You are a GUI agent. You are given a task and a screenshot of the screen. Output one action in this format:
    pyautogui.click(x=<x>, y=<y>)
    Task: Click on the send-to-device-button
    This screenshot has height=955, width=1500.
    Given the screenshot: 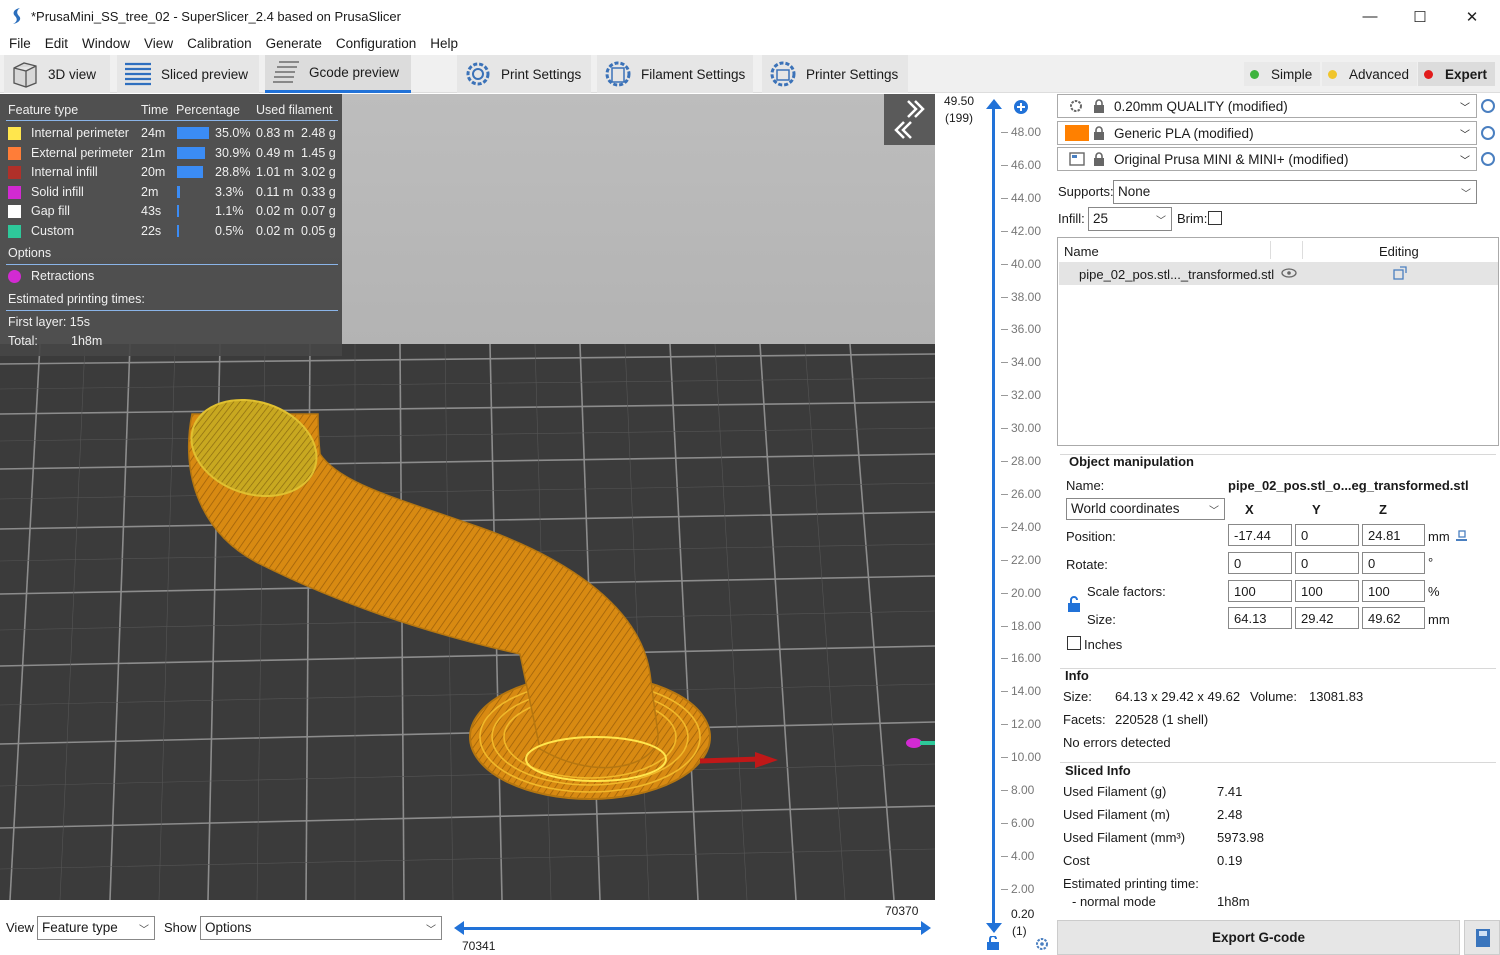 What is the action you would take?
    pyautogui.click(x=1482, y=937)
    